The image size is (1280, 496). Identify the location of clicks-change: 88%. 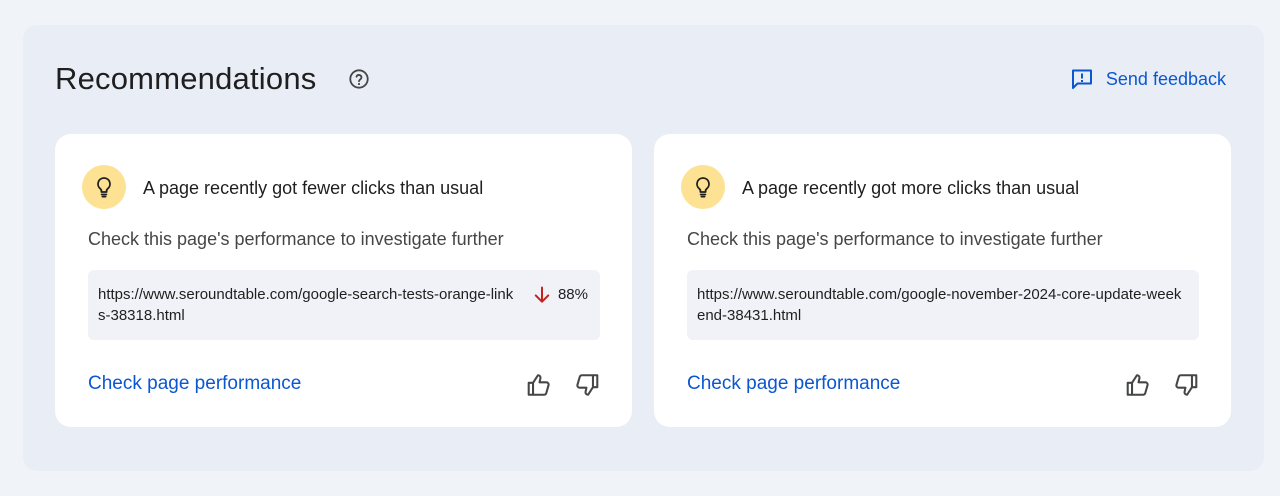
(560, 294).